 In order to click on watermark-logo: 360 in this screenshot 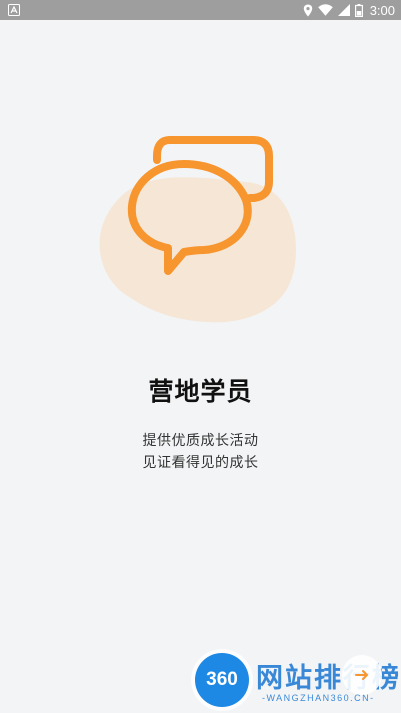, I will do `click(222, 680)`.